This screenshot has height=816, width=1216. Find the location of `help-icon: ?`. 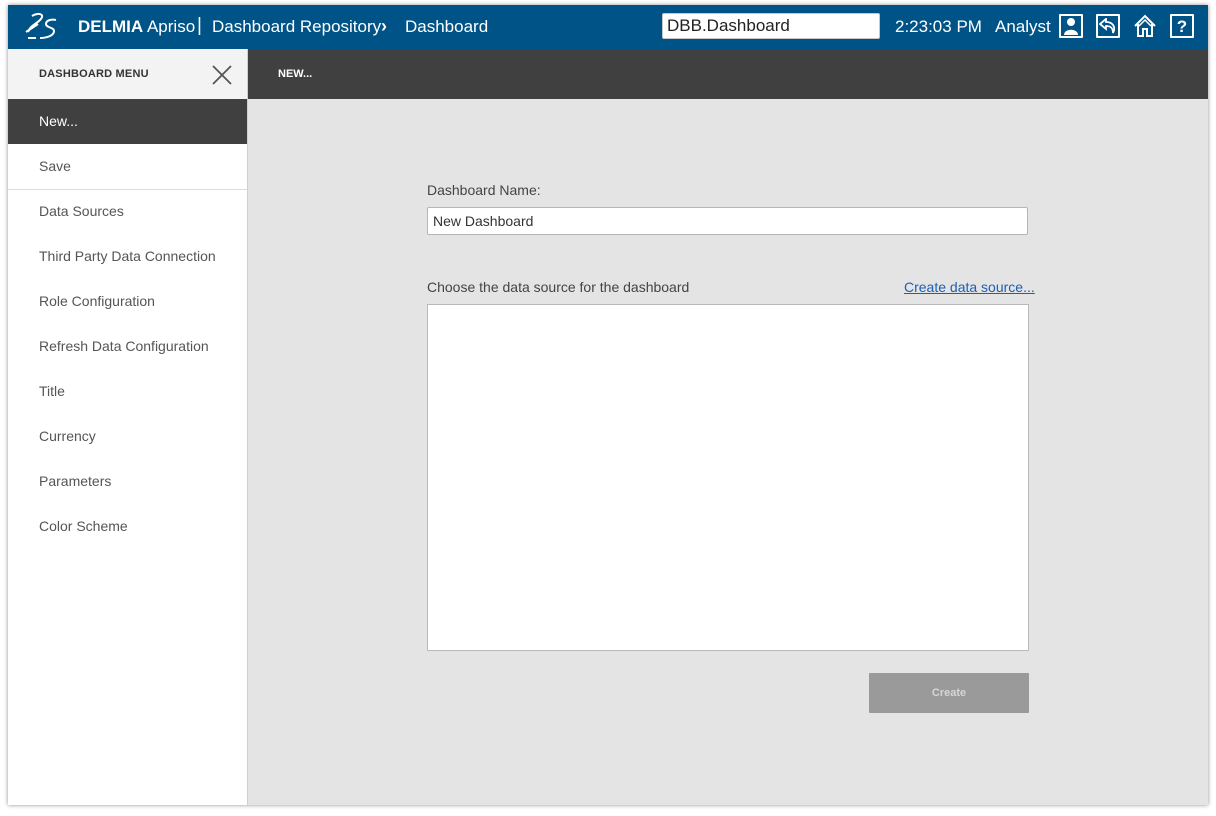

help-icon: ? is located at coordinates (1182, 26).